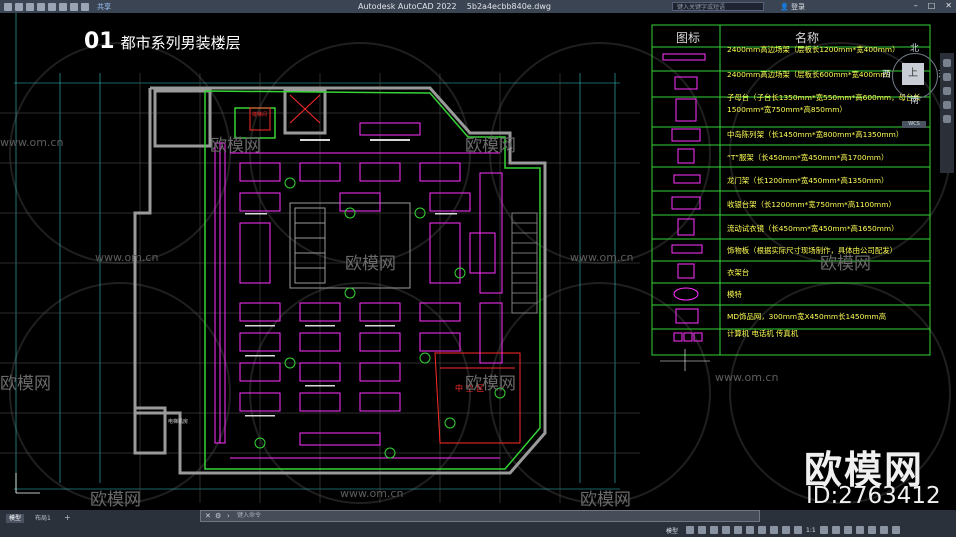  I want to click on search-input: 键入关键字或短语, so click(718, 6).